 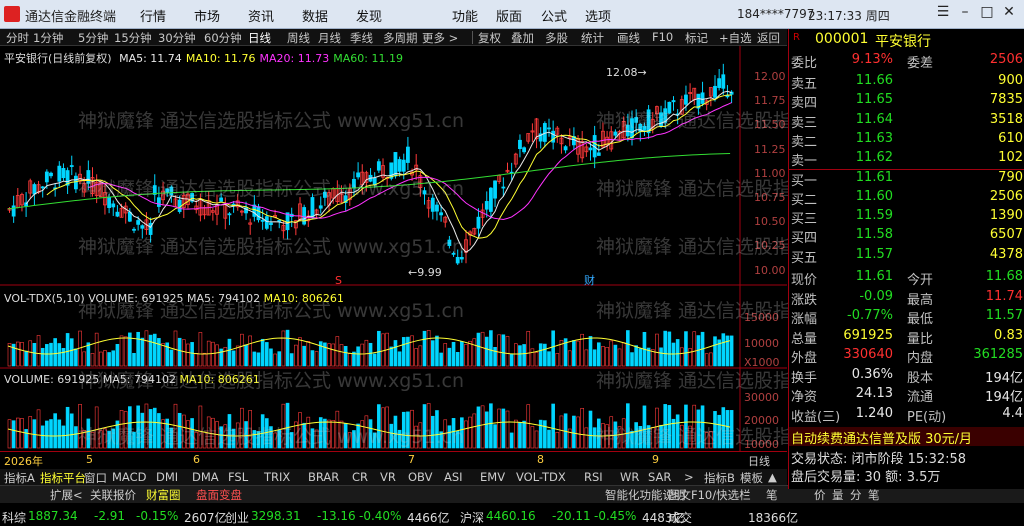 I want to click on status-link: 量, so click(x=838, y=495).